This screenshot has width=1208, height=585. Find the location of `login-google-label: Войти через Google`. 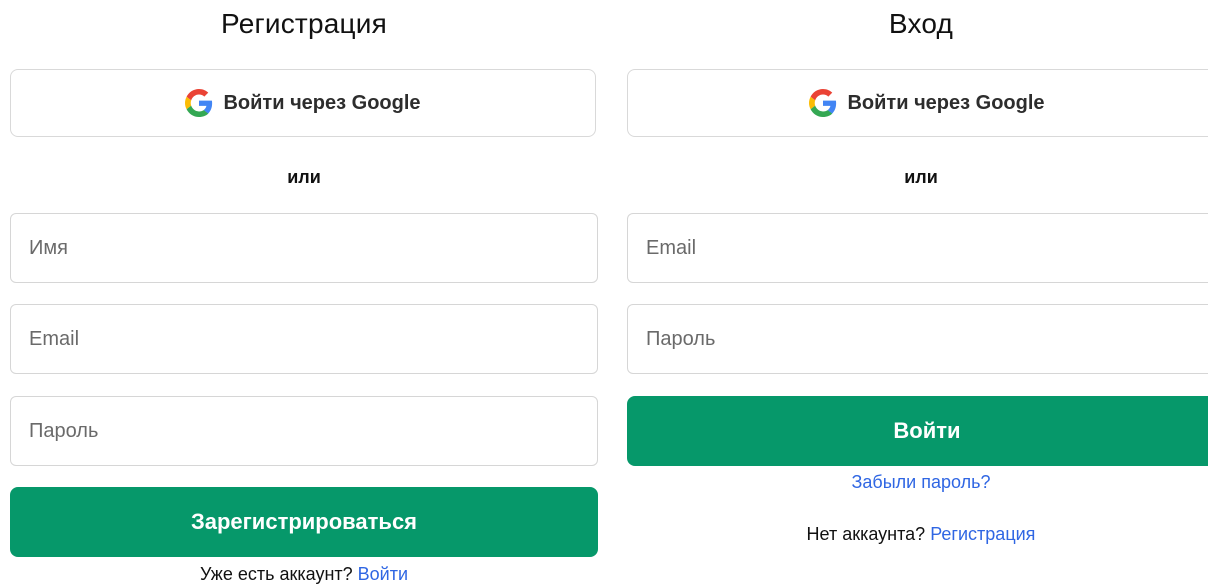

login-google-label: Войти через Google is located at coordinates (946, 102).